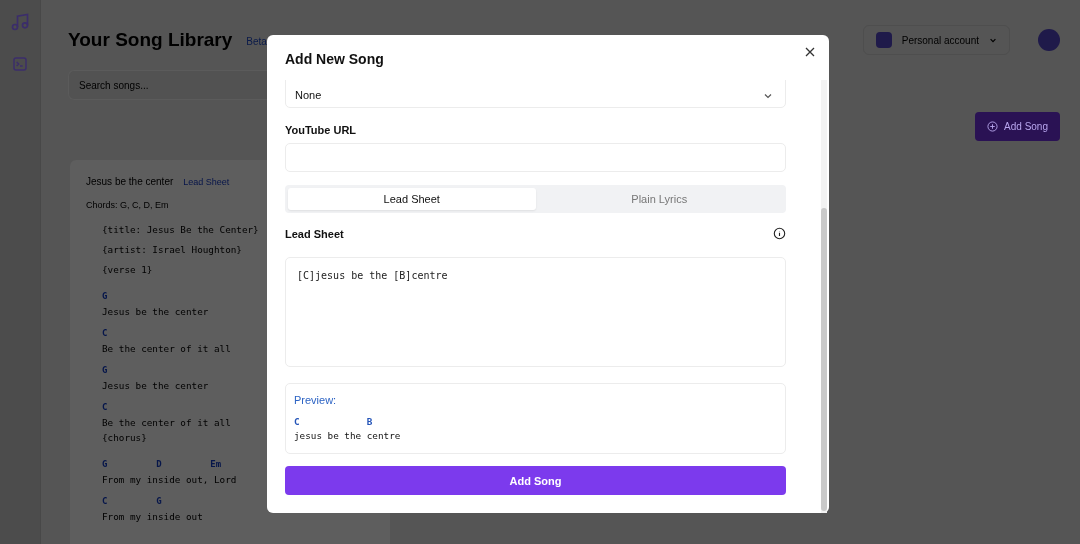 The image size is (1080, 544). I want to click on tab: Lead Sheet, so click(412, 199).